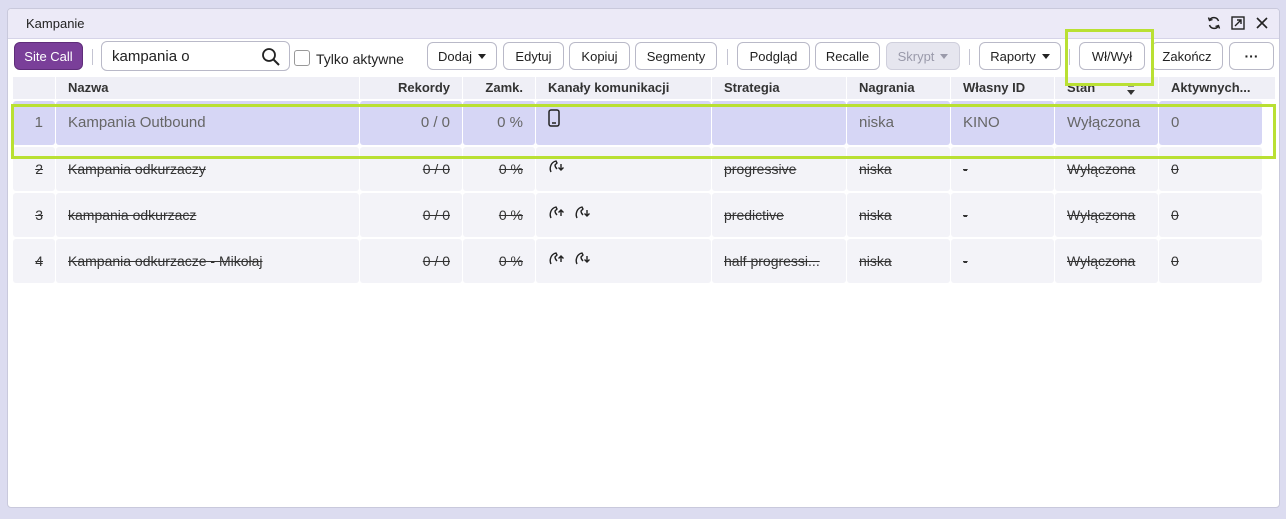 The height and width of the screenshot is (519, 1286). What do you see at coordinates (207, 169) in the screenshot?
I see `cell-name: Kampania odkurzaczy` at bounding box center [207, 169].